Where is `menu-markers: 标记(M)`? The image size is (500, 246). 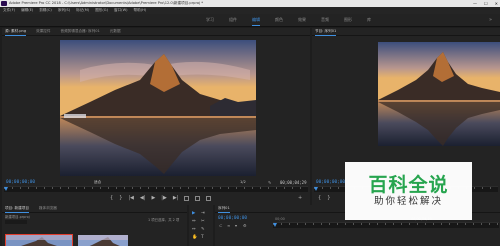
menu-markers: 标记(M) is located at coordinates (82, 10).